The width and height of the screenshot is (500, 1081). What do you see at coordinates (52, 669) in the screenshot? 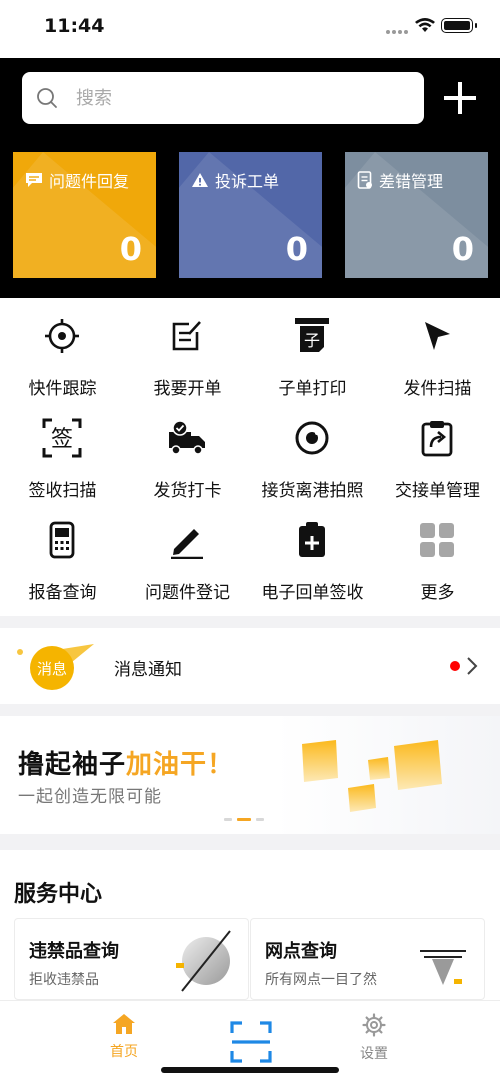
I see `message-badge-text: 消息` at bounding box center [52, 669].